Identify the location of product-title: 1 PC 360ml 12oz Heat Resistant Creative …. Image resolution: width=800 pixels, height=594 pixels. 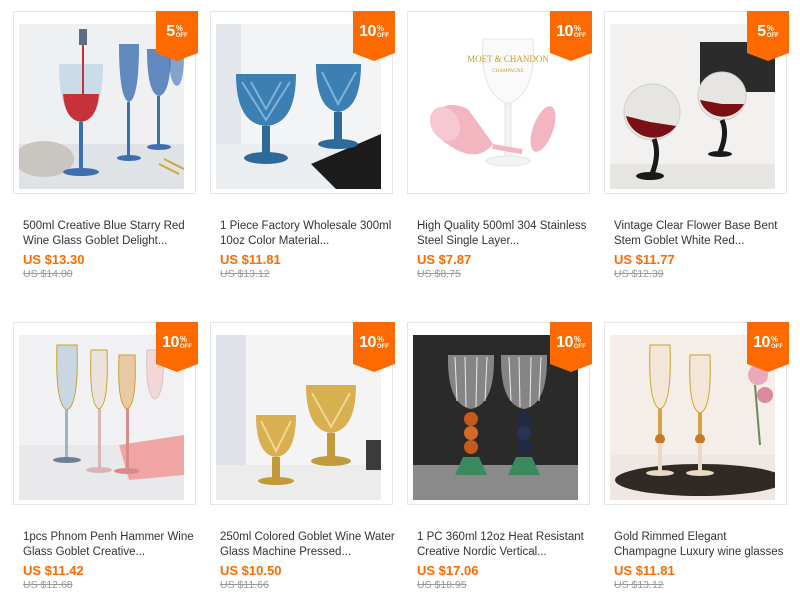
(506, 545).